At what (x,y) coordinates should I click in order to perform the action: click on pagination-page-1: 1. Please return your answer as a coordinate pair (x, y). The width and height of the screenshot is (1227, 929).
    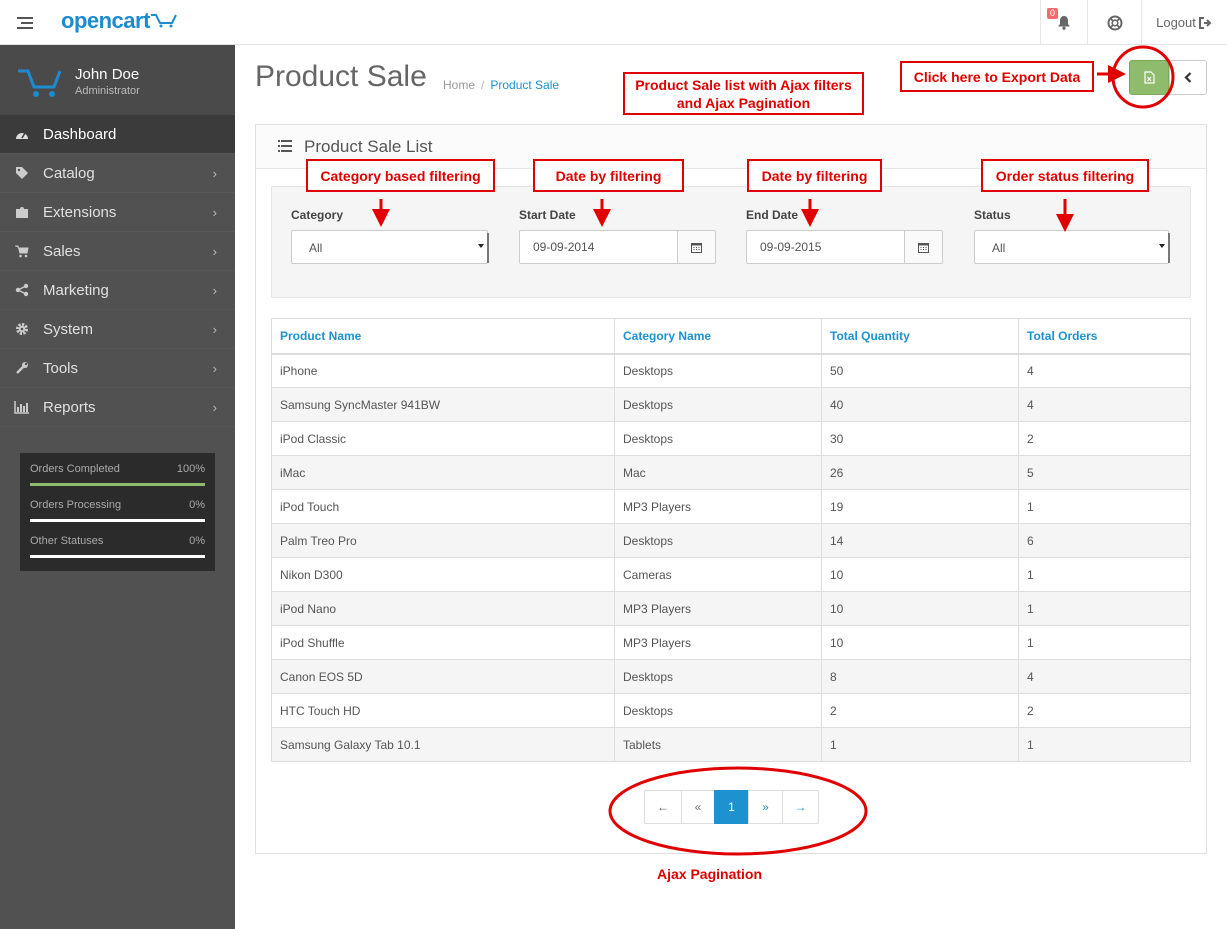
    Looking at the image, I should click on (731, 807).